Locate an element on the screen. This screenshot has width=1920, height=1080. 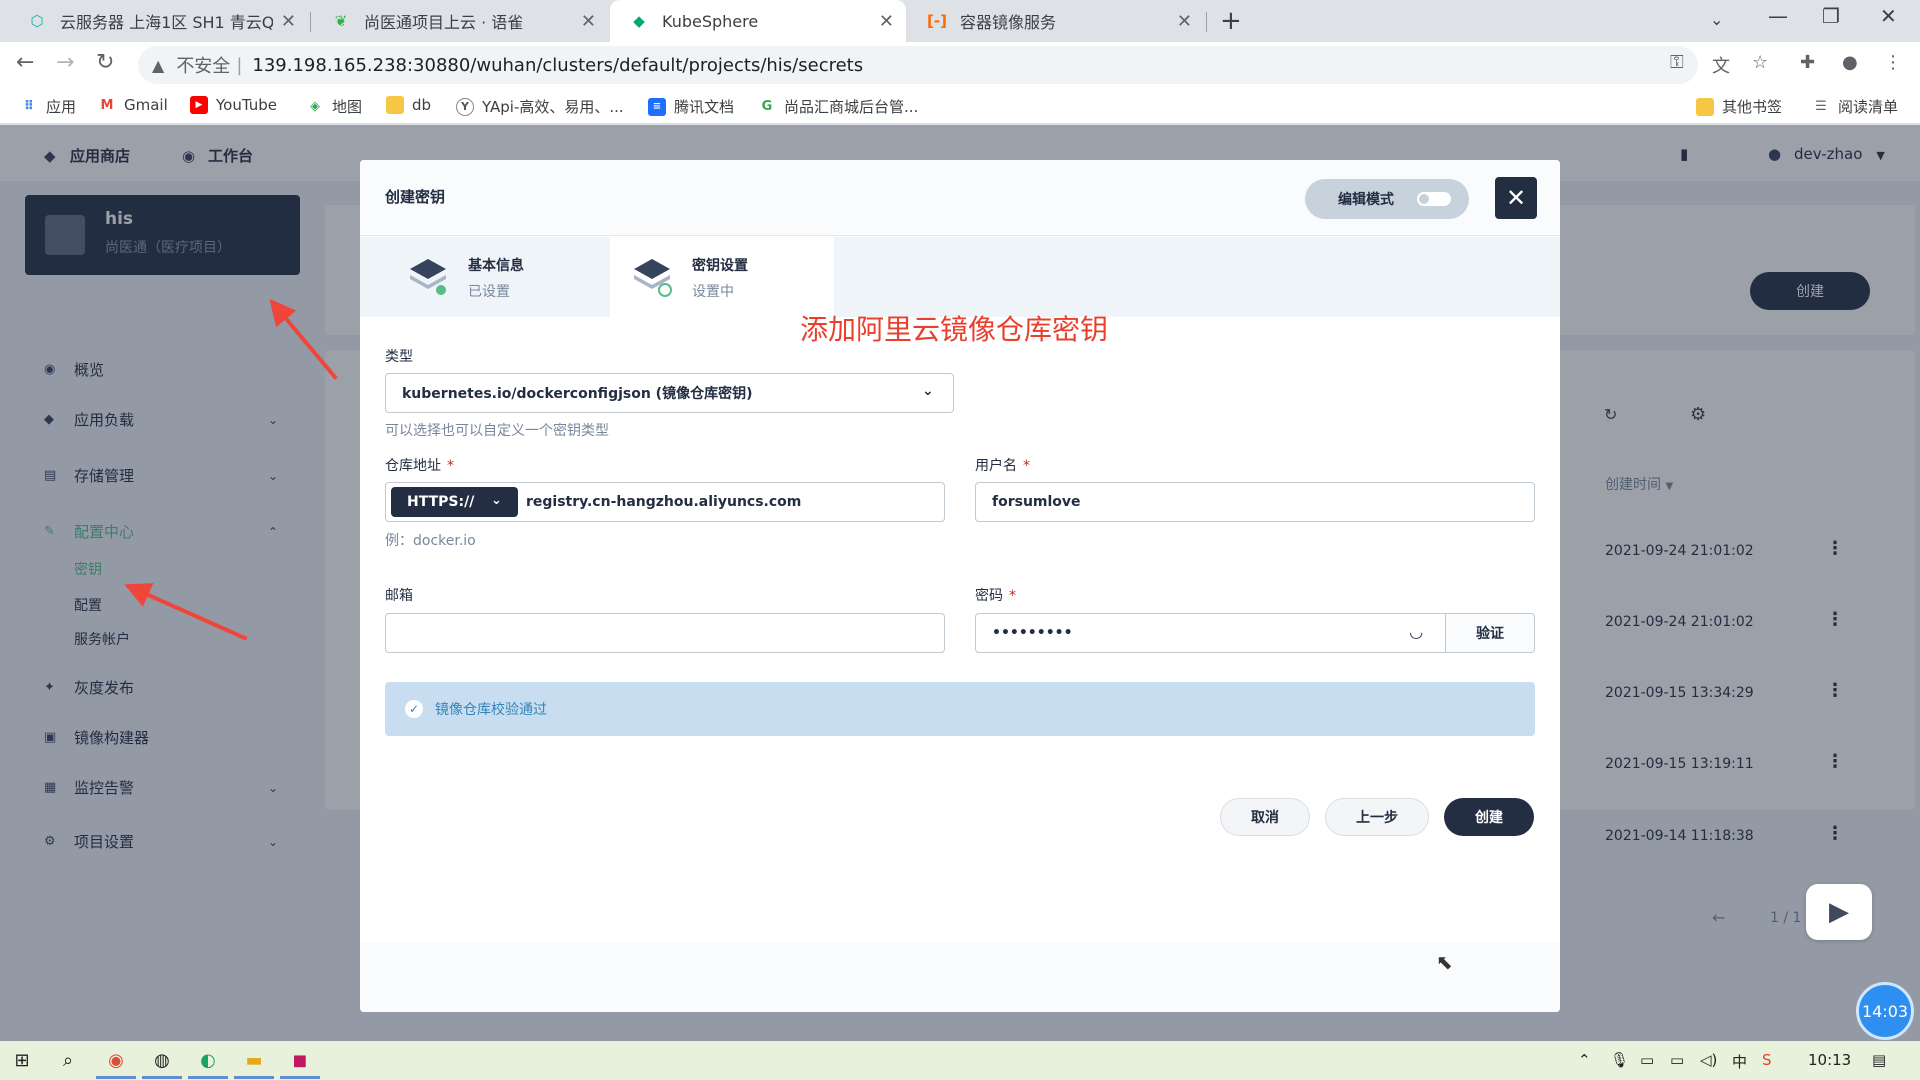
tab-kubesphere: ◆ KubeSphere ✕ is located at coordinates (758, 21).